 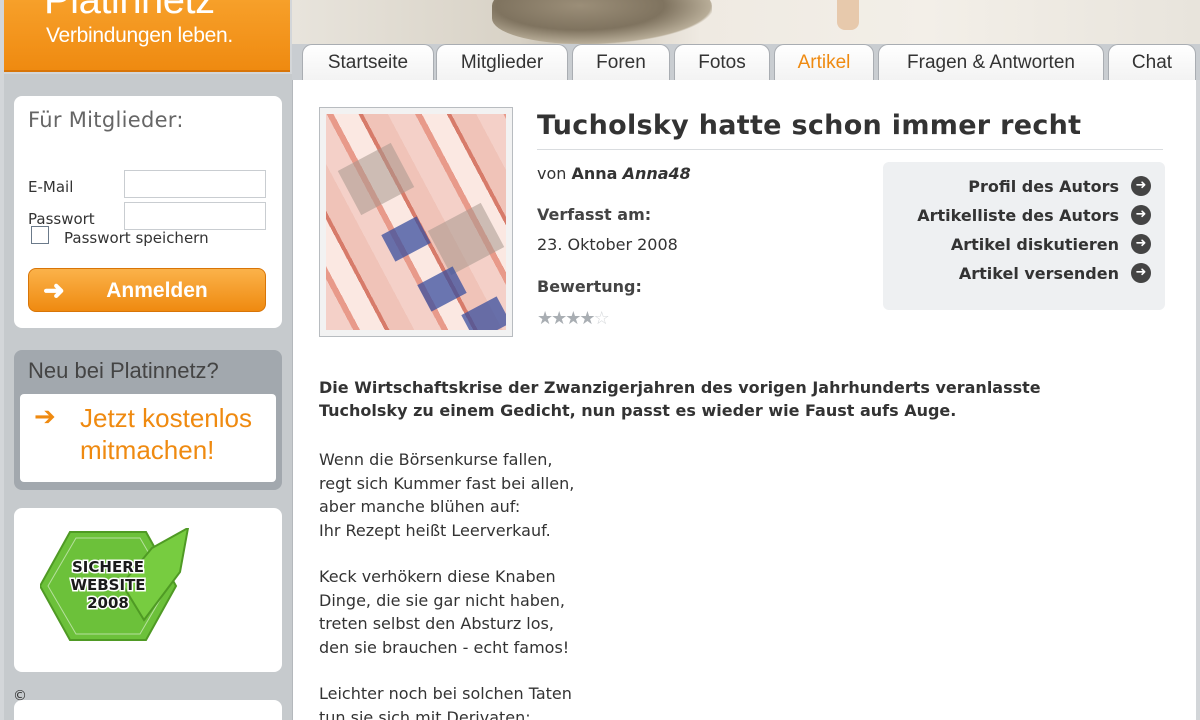 I want to click on signup-title: Neu bei Platinnetz?, so click(x=123, y=370).